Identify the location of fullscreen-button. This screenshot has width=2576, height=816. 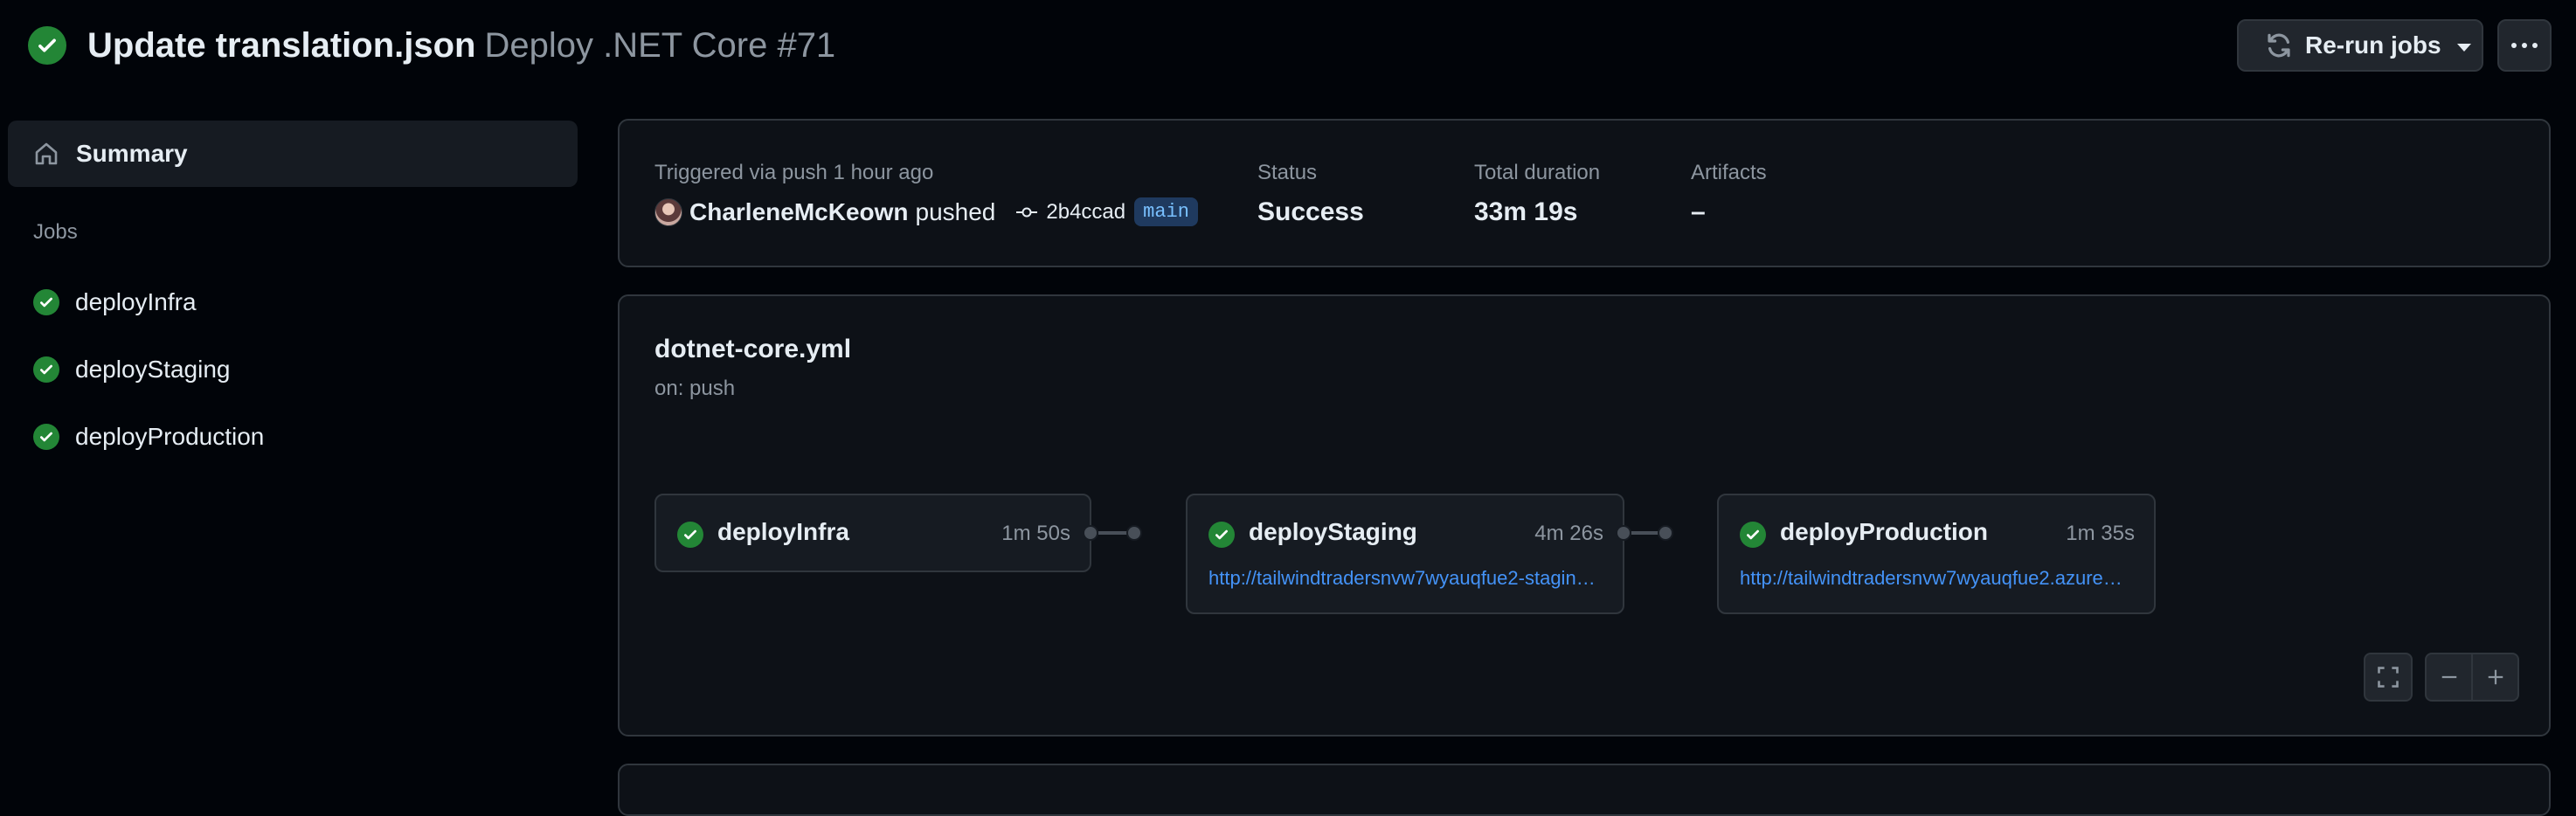
(2388, 677).